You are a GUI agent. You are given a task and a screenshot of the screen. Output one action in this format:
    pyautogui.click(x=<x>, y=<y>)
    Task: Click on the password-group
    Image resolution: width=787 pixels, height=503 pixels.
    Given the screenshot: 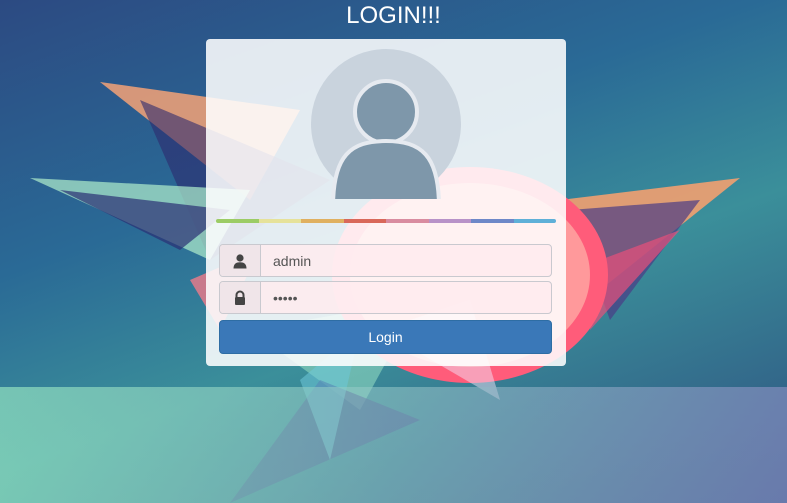 What is the action you would take?
    pyautogui.click(x=385, y=297)
    